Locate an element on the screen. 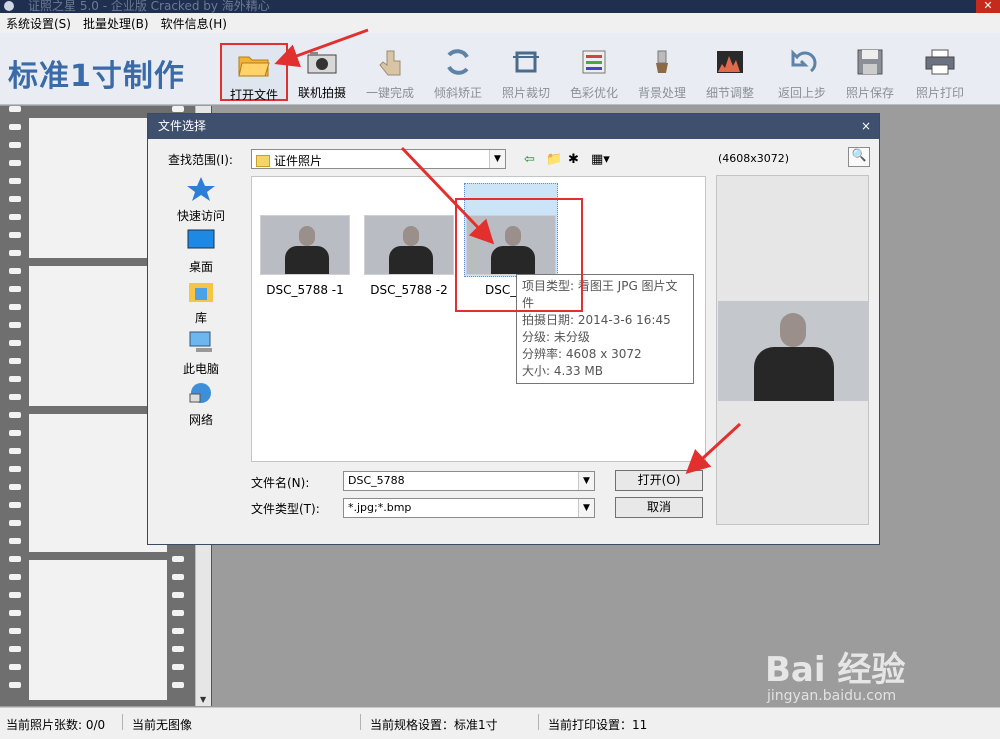  watermark-url: jingyan.baidu.com is located at coordinates (832, 696).